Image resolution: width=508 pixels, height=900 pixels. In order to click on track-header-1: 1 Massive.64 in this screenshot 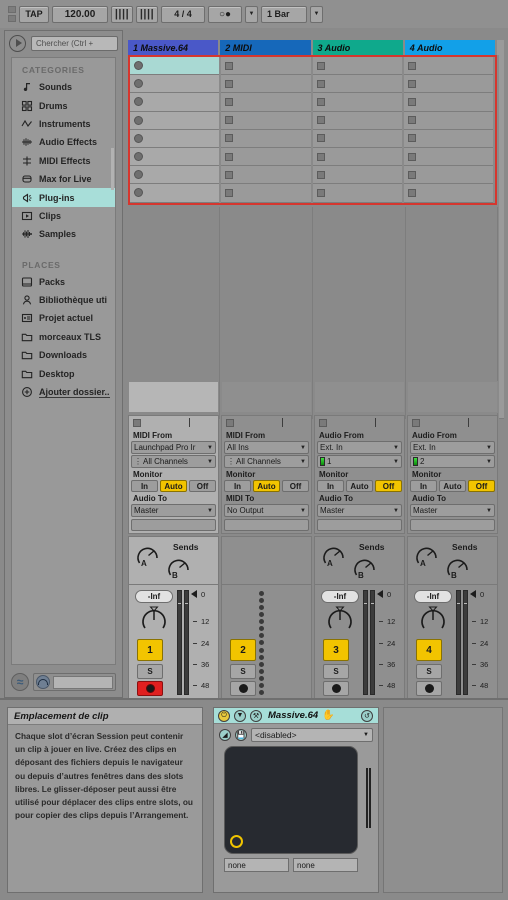, I will do `click(173, 47)`.